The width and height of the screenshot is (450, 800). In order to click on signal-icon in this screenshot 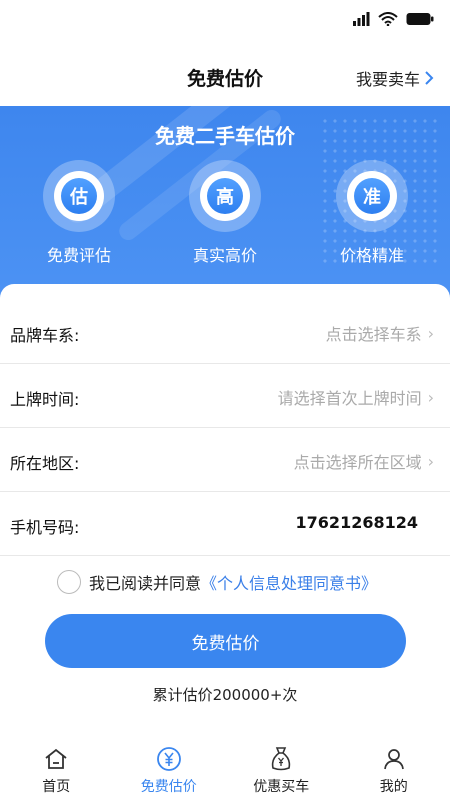, I will do `click(361, 19)`.